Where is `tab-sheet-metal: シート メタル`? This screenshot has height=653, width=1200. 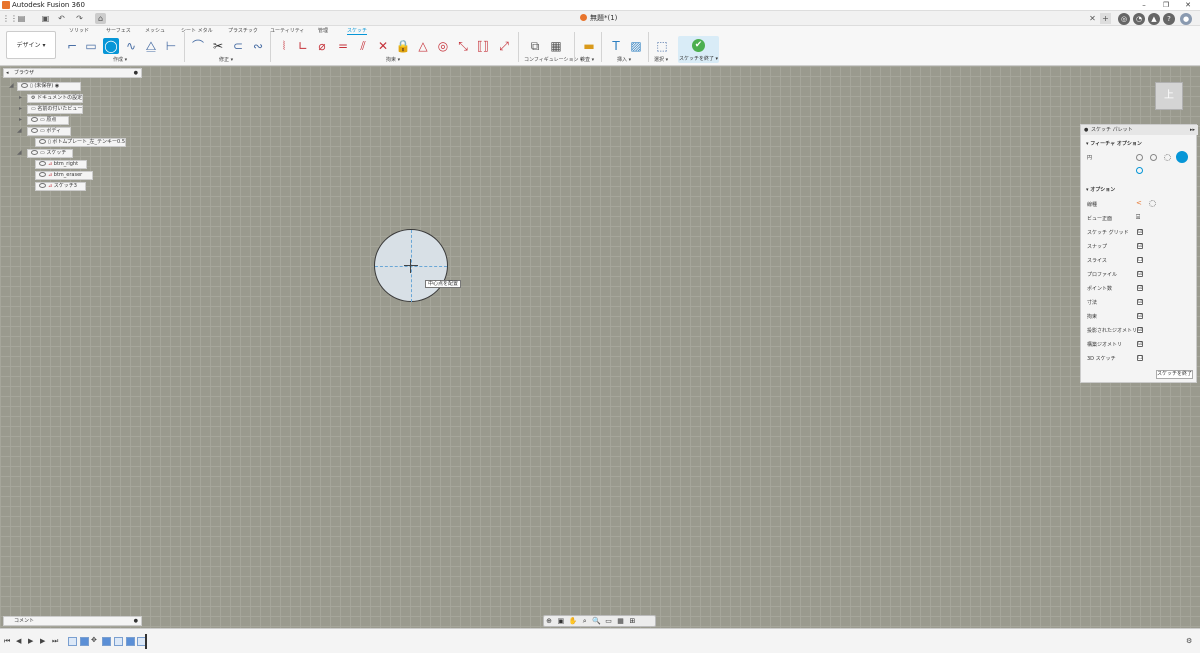 tab-sheet-metal: シート メタル is located at coordinates (197, 30).